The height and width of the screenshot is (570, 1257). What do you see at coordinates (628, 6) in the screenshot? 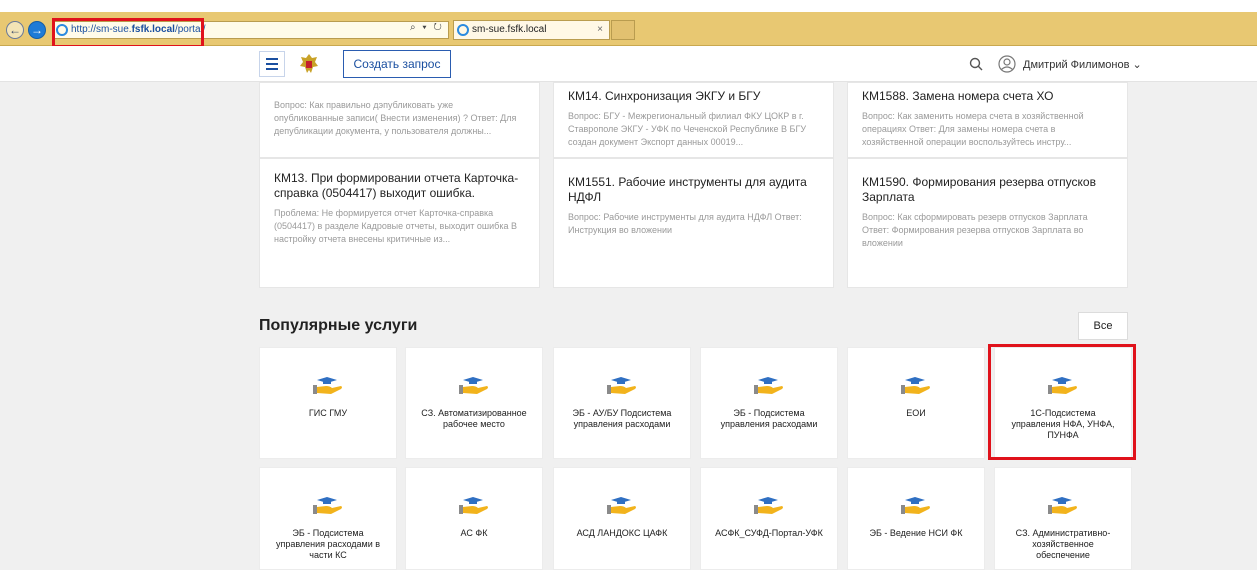
I see `top-strip` at bounding box center [628, 6].